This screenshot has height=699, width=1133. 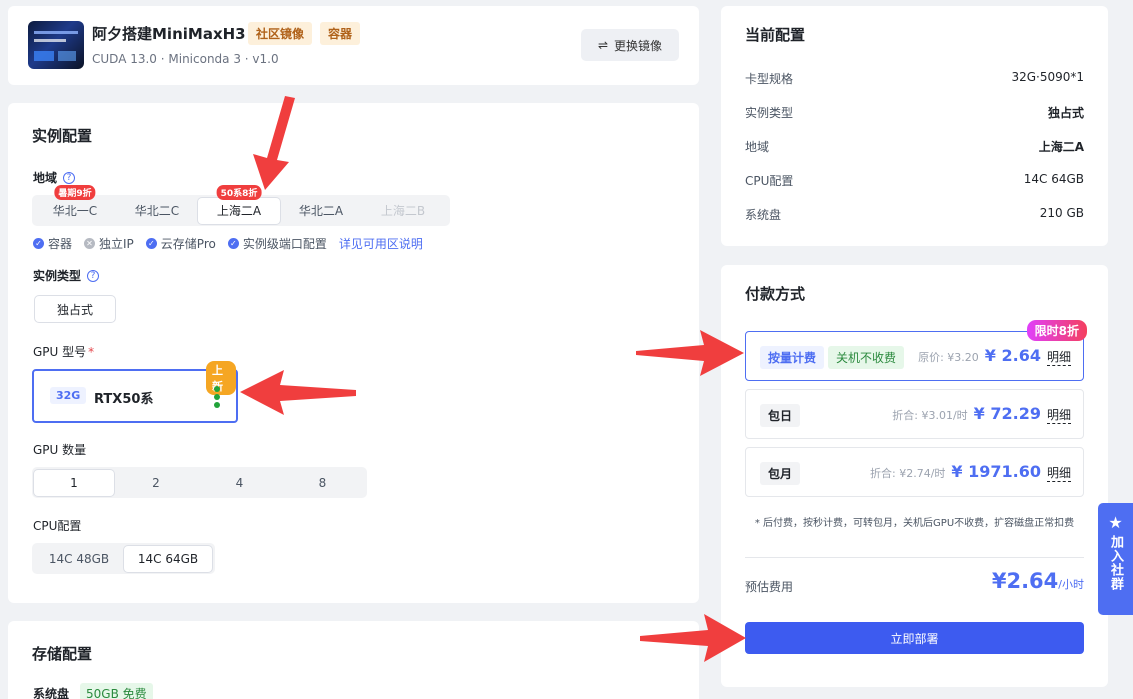 I want to click on cpu-config-selector: 14C 48GB 14C 64GB, so click(x=123, y=558).